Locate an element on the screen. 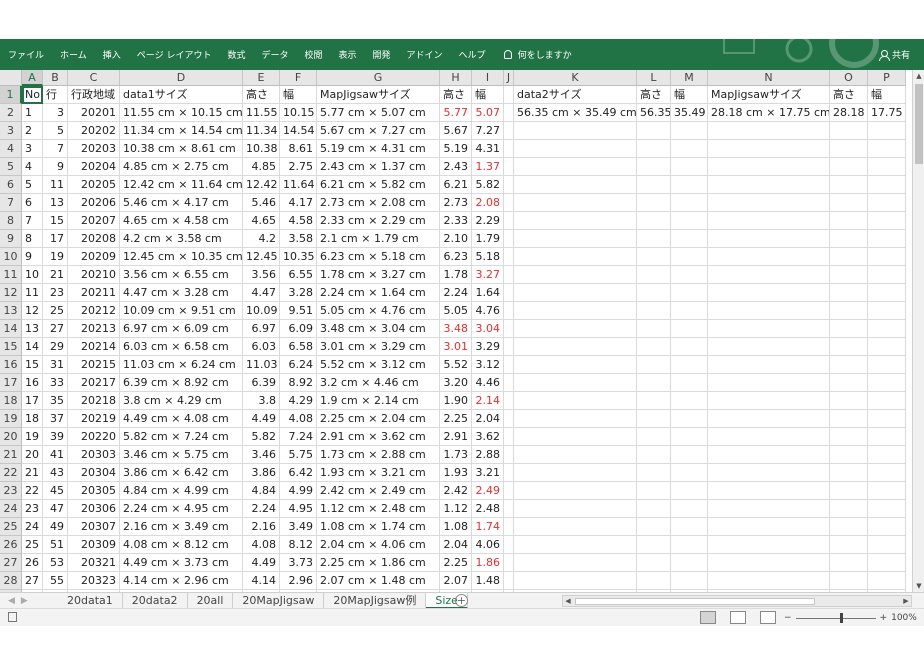  table-cell: 14 is located at coordinates (32, 347).